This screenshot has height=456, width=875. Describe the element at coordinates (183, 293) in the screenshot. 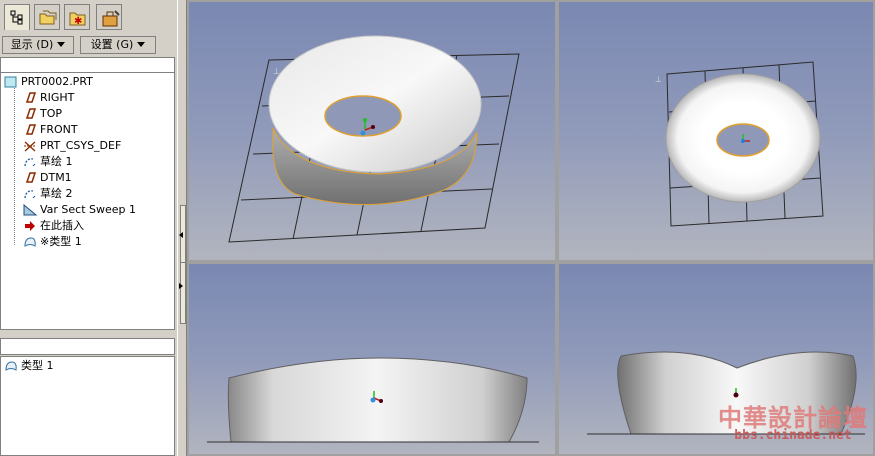

I see `splitter-grip-expand` at that location.